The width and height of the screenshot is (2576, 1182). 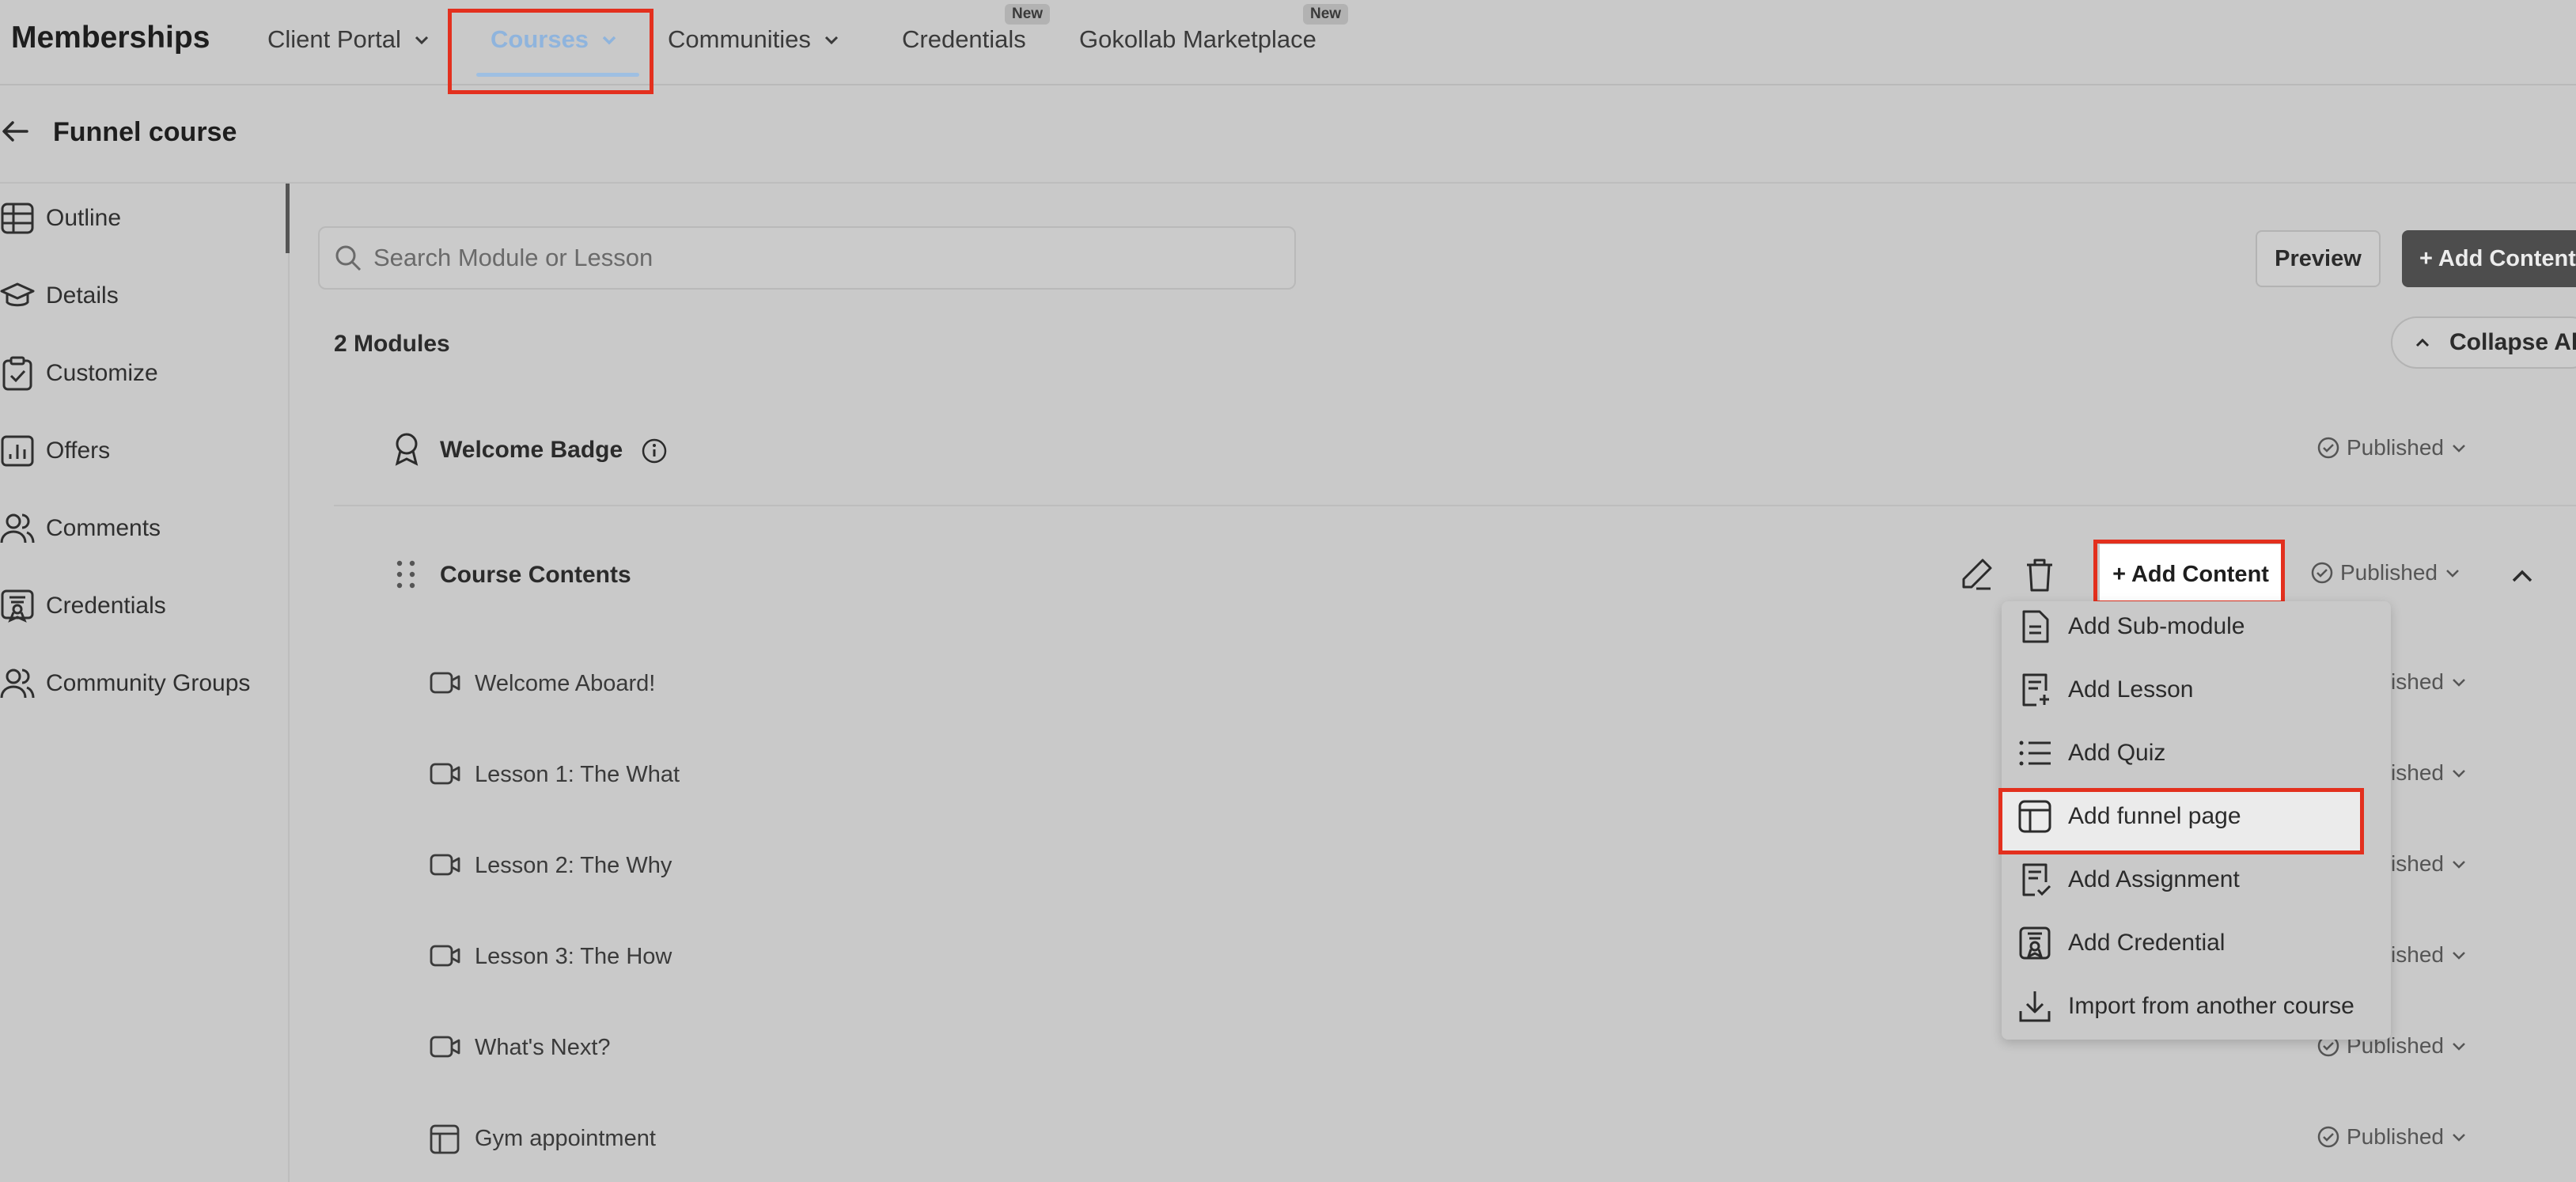 What do you see at coordinates (2147, 943) in the screenshot?
I see `menu-item-label: Add Credential` at bounding box center [2147, 943].